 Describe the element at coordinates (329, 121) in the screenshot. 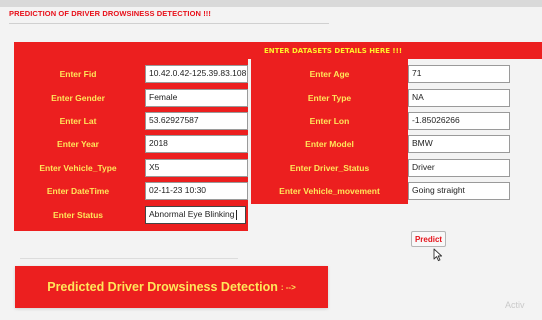

I see `lon-label: Enter Lon` at that location.